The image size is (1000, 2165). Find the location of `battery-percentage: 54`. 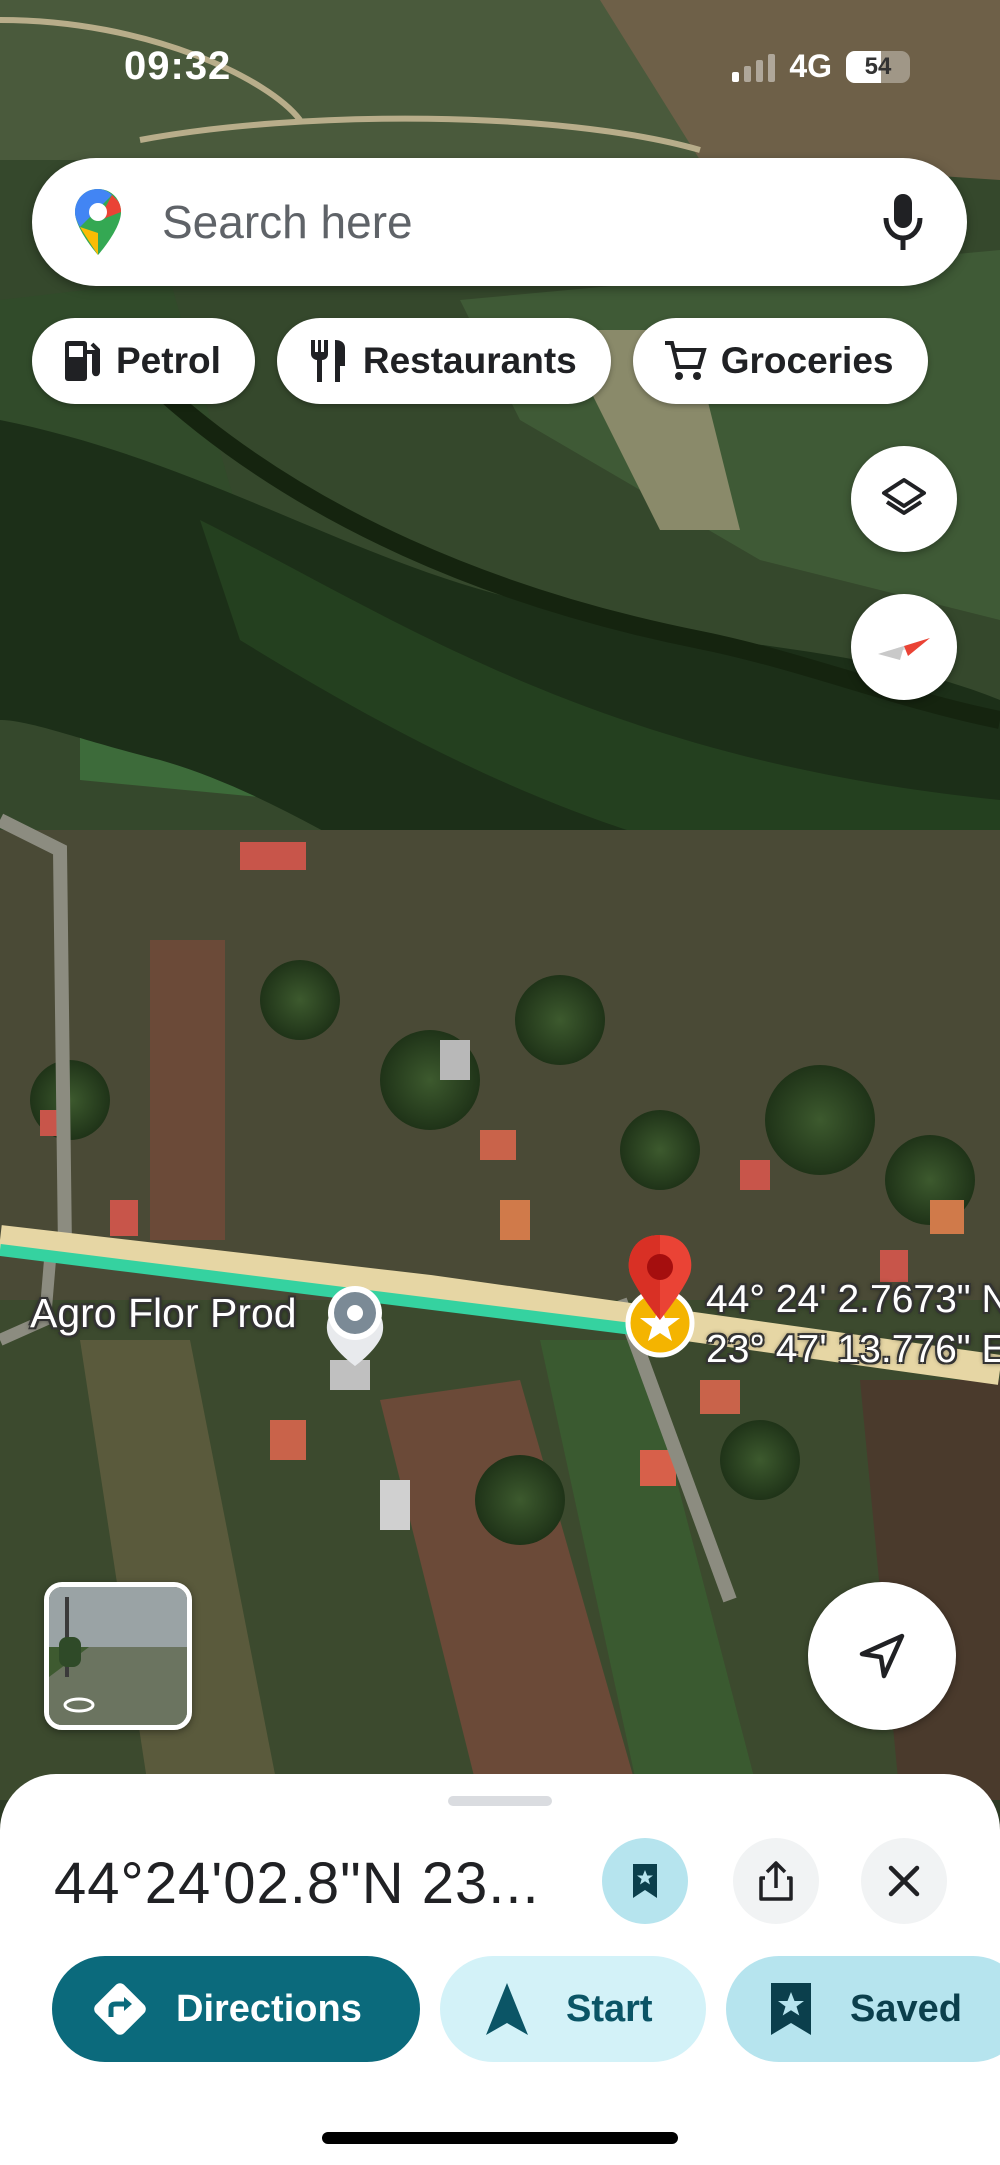

battery-percentage: 54 is located at coordinates (878, 66).